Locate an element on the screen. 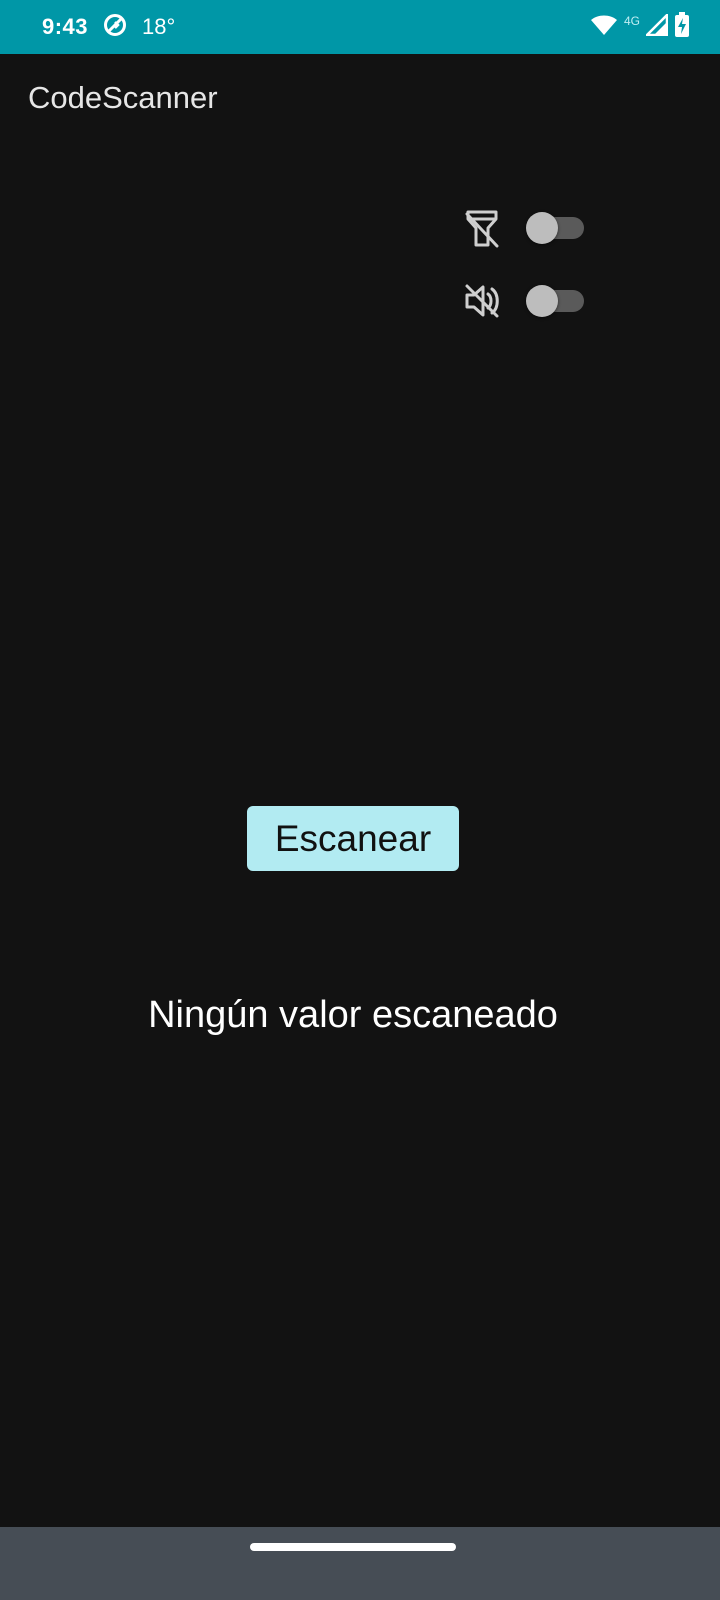 This screenshot has width=720, height=1600. sound-toggle is located at coordinates (556, 301).